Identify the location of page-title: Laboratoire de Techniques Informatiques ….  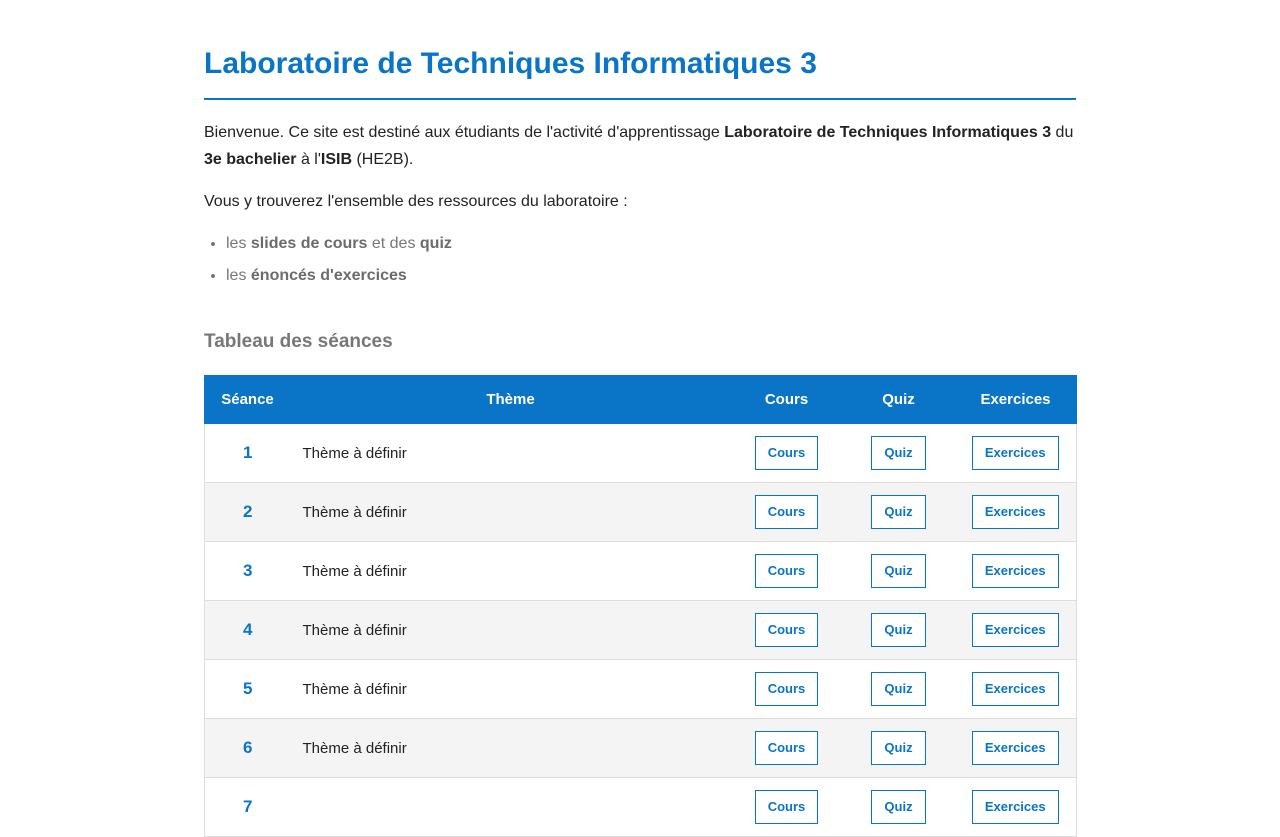
(510, 63).